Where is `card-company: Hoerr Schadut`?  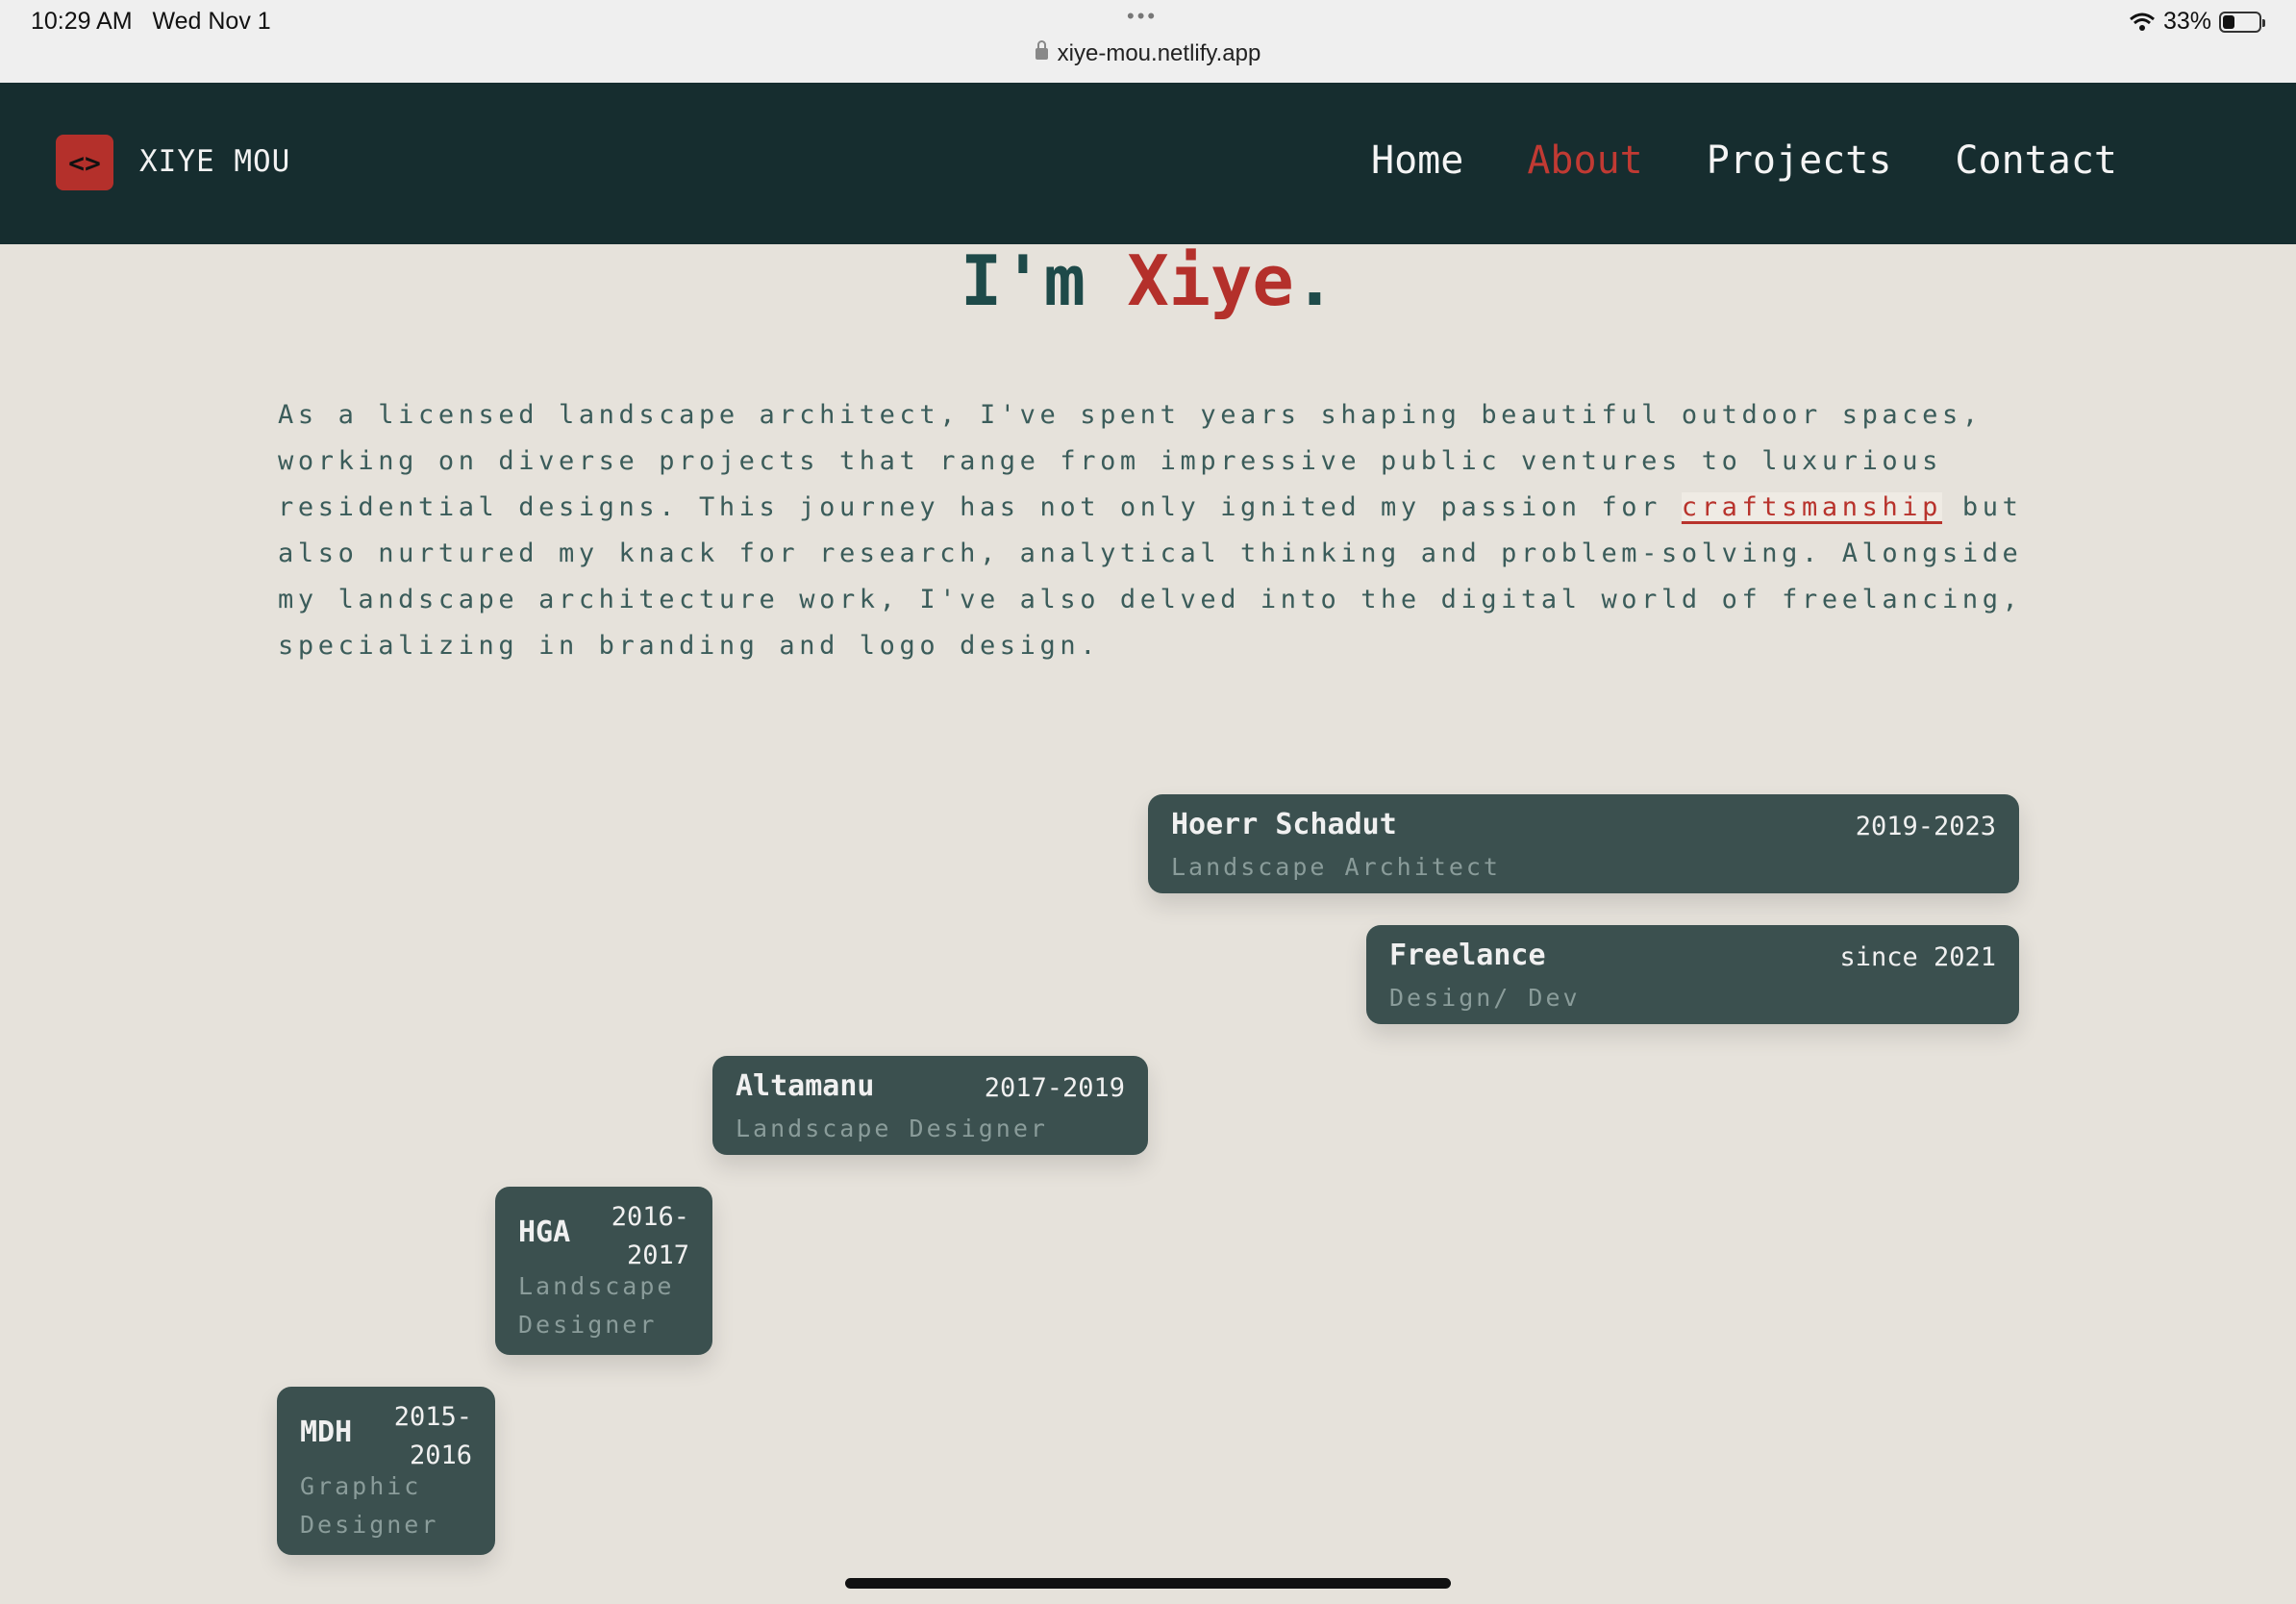 card-company: Hoerr Schadut is located at coordinates (1284, 824).